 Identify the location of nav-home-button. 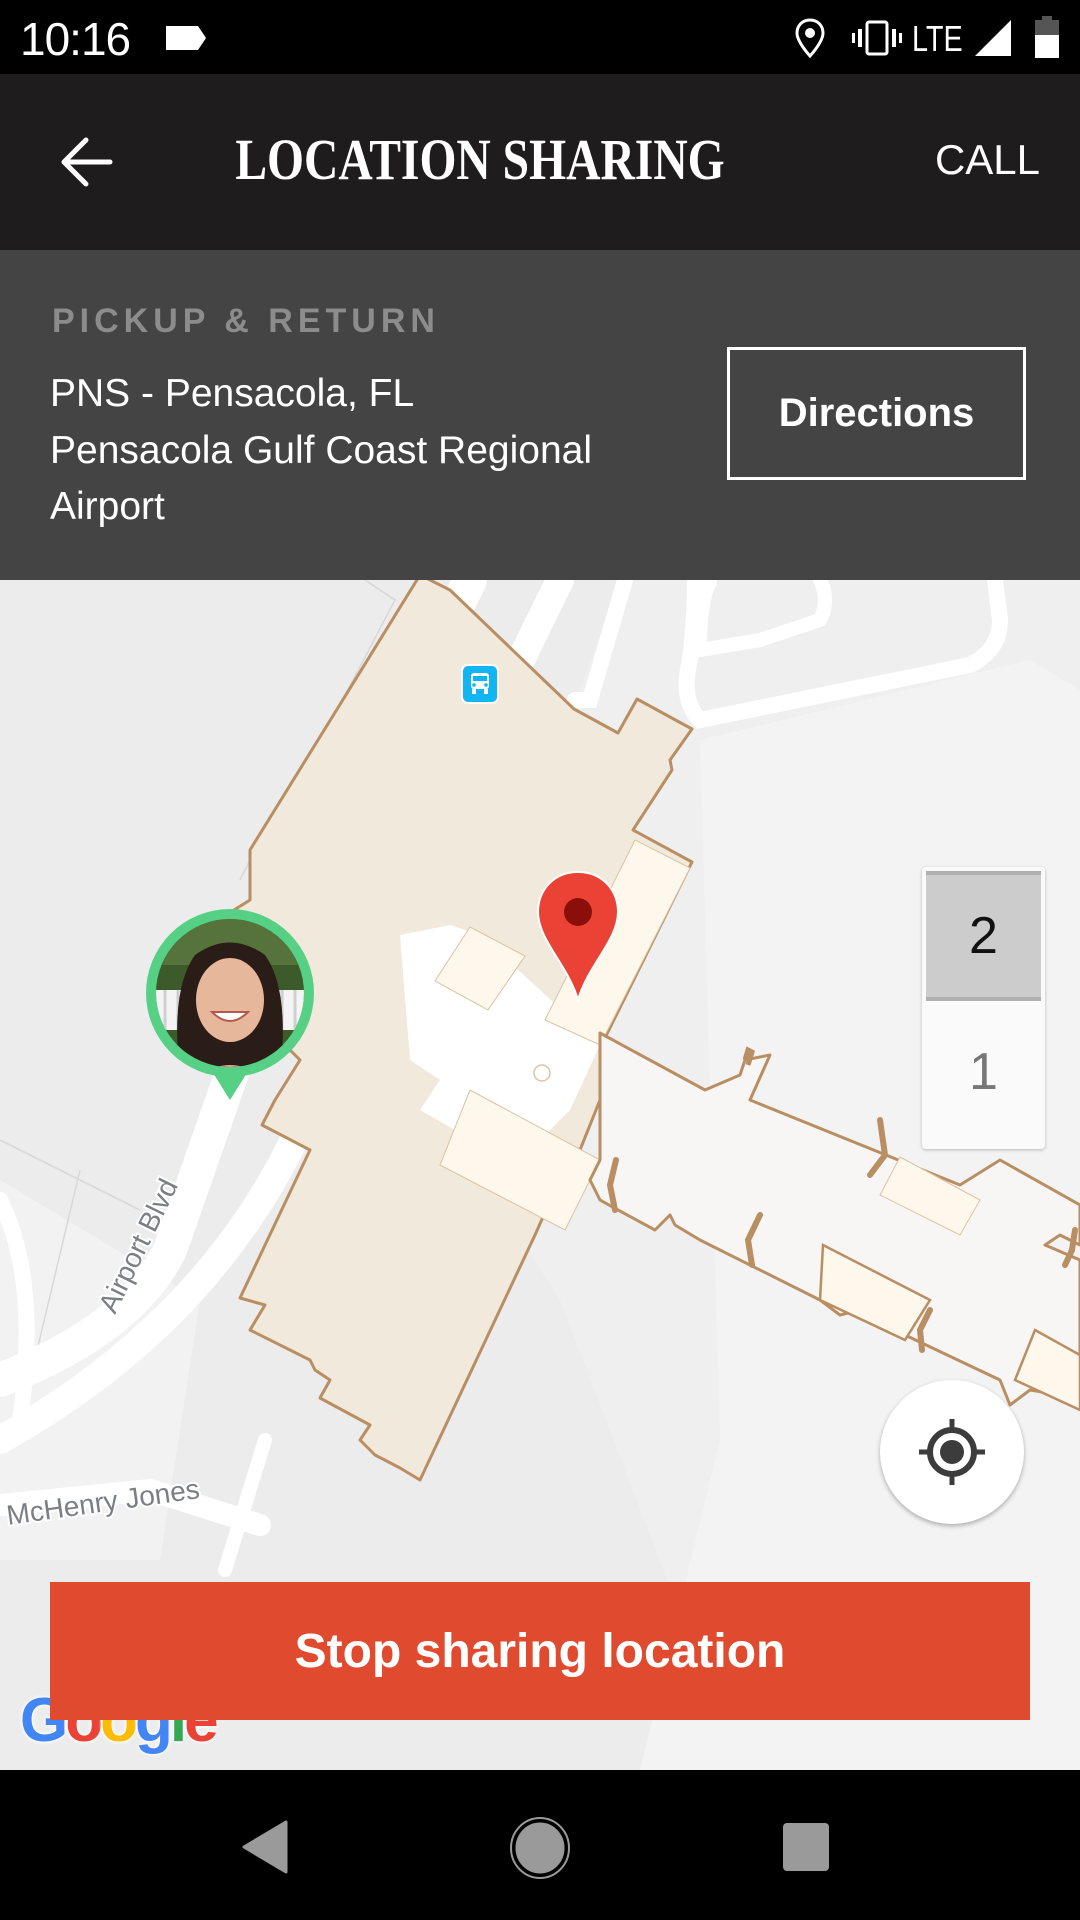
(540, 1848).